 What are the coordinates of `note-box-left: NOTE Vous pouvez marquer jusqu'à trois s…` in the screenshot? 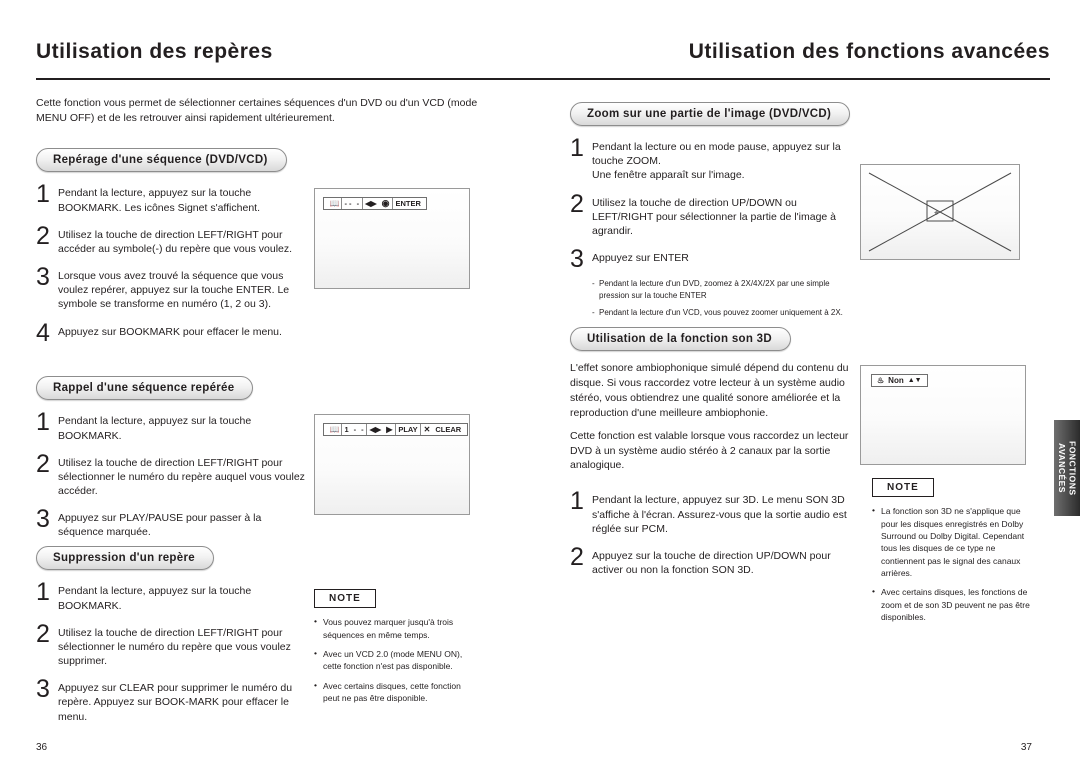 It's located at (394, 649).